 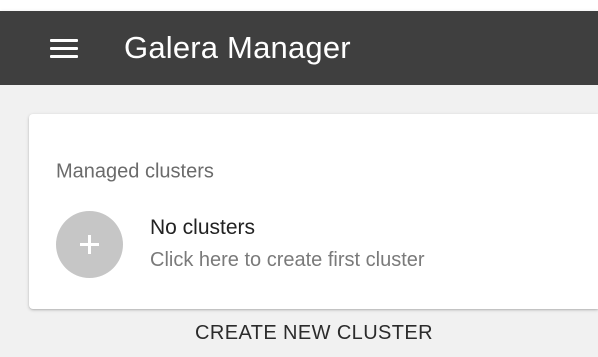 I want to click on create-new-cluster-button: CREATE NEW CLUSTER, so click(x=314, y=333).